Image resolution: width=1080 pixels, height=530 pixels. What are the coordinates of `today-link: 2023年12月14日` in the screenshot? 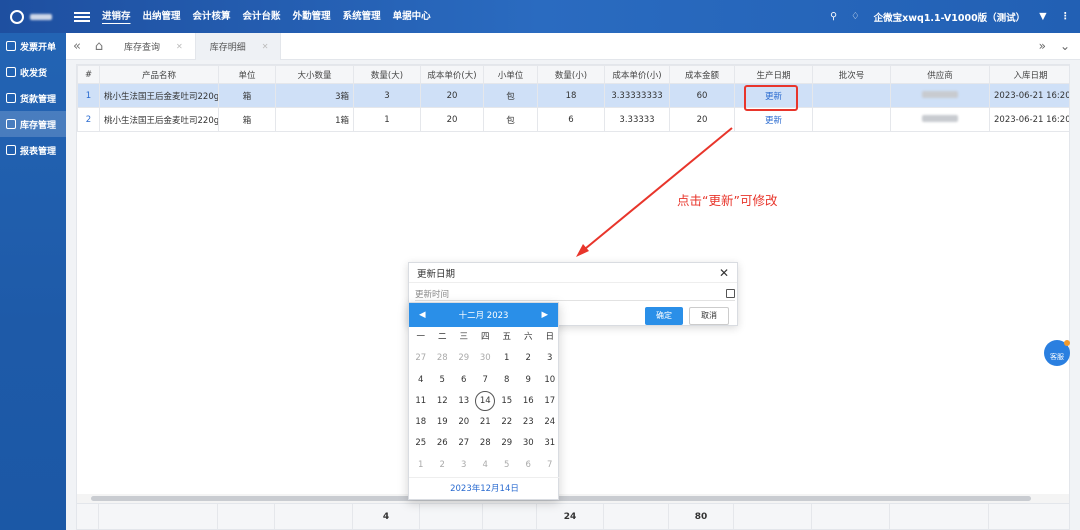 It's located at (484, 488).